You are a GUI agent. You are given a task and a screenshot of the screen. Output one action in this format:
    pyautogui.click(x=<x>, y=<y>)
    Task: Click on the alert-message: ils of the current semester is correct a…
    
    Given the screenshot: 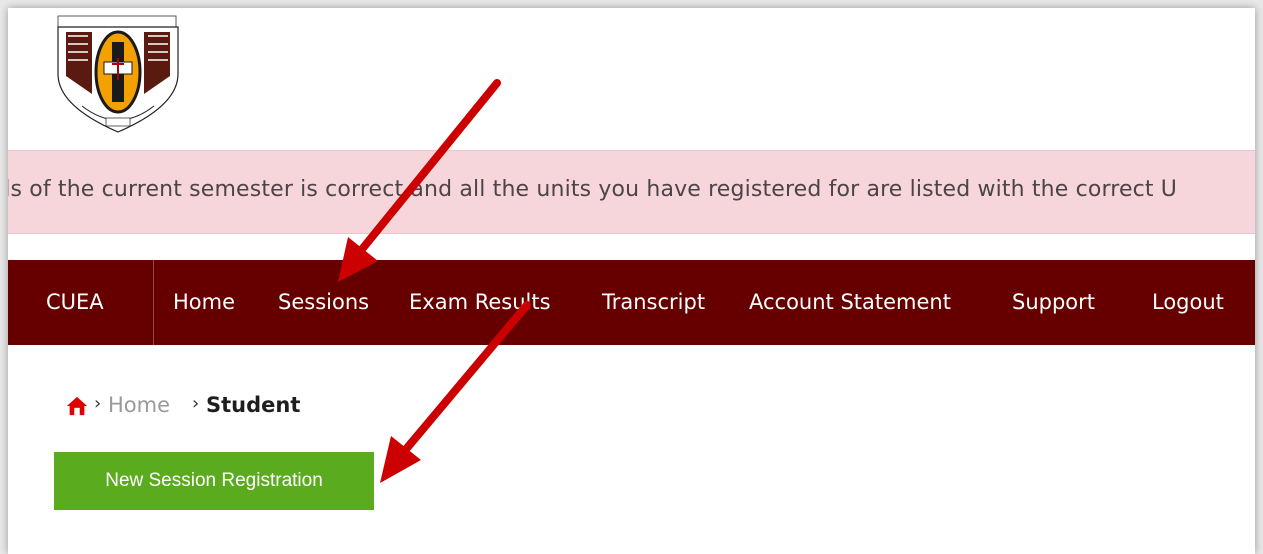 What is the action you would take?
    pyautogui.click(x=593, y=189)
    